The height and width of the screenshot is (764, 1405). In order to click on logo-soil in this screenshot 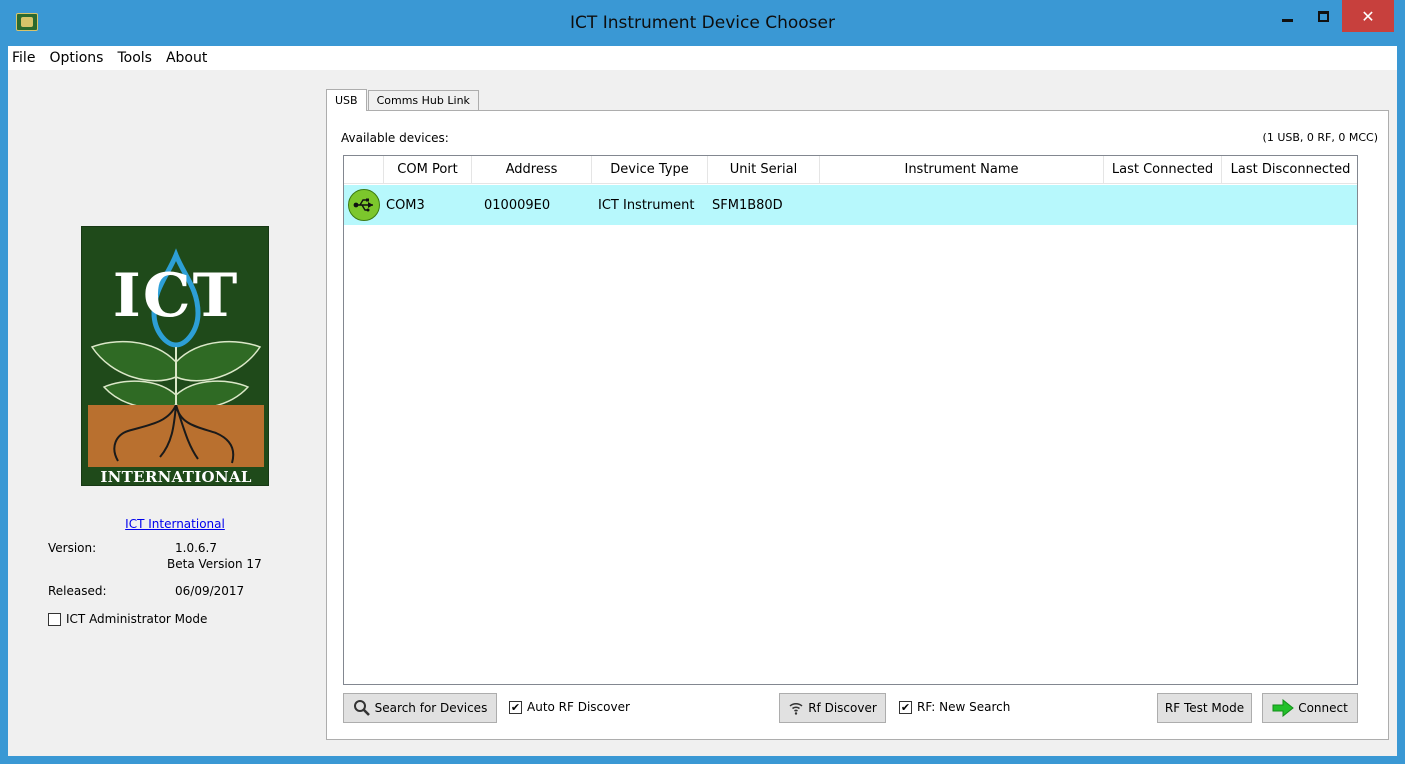, I will do `click(176, 435)`.